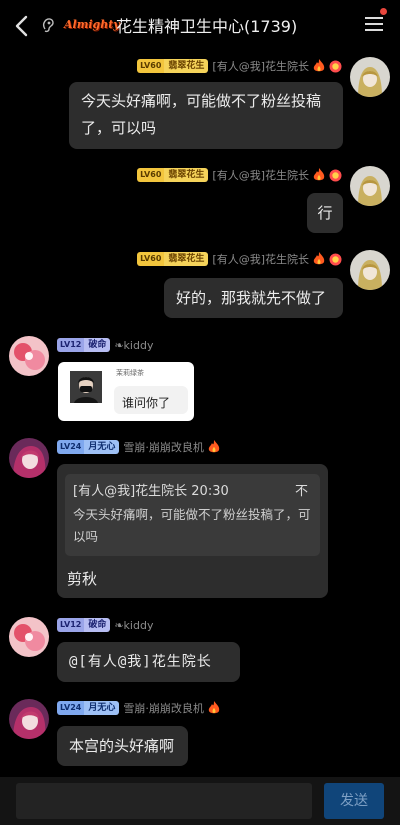 The height and width of the screenshot is (825, 400). Describe the element at coordinates (164, 801) in the screenshot. I see `message-input` at that location.